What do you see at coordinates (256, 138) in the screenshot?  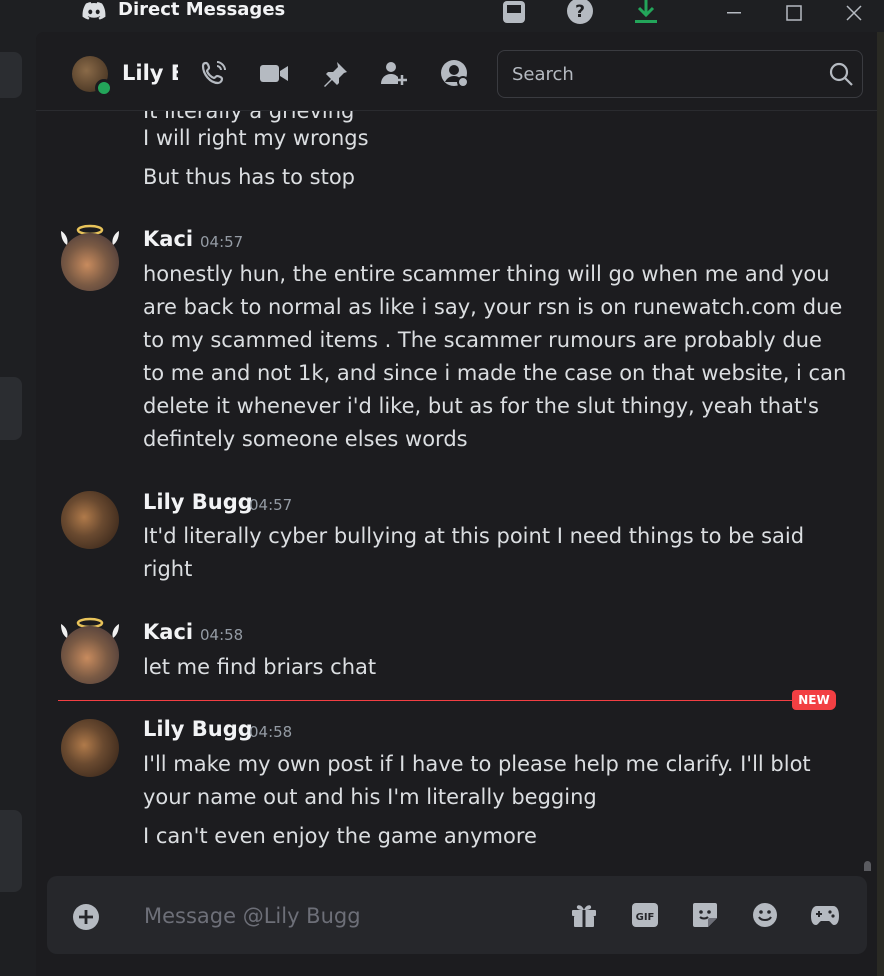 I see `message-text: I will right my wrongs` at bounding box center [256, 138].